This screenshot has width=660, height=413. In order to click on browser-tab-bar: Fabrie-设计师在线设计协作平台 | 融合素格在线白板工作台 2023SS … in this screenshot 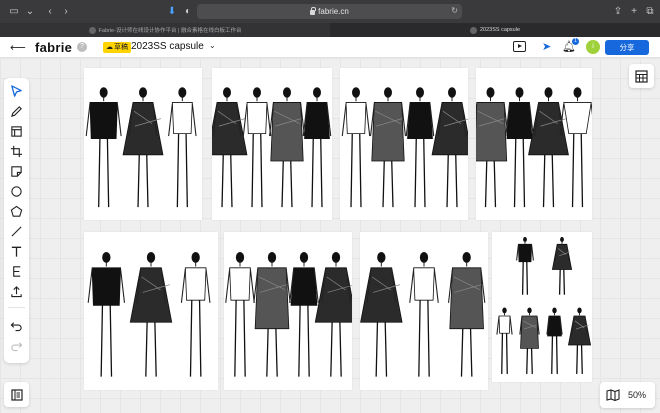, I will do `click(330, 30)`.